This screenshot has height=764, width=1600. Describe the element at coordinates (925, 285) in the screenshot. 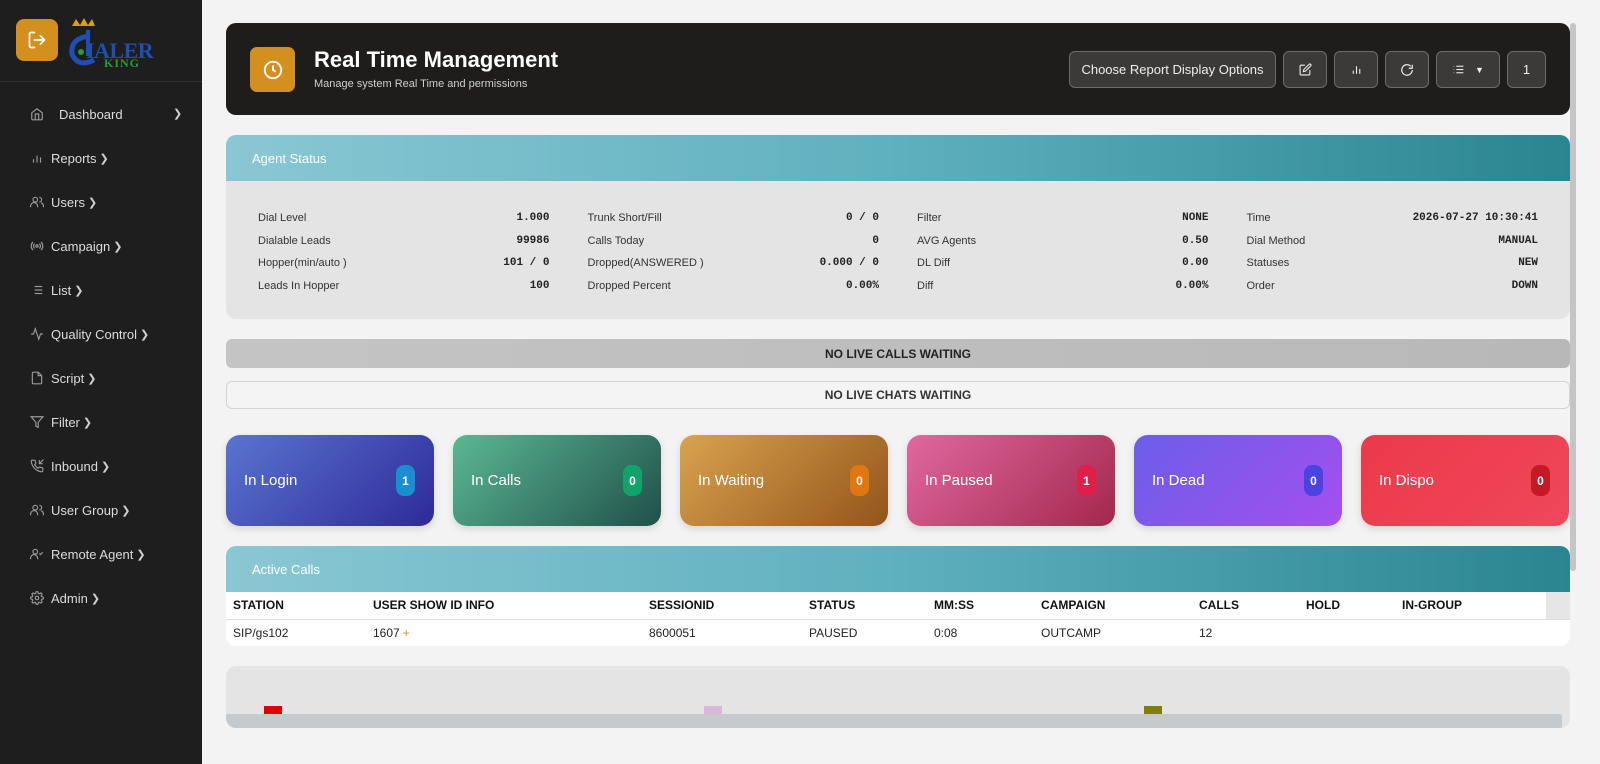

I see `stat-label: Diff` at that location.